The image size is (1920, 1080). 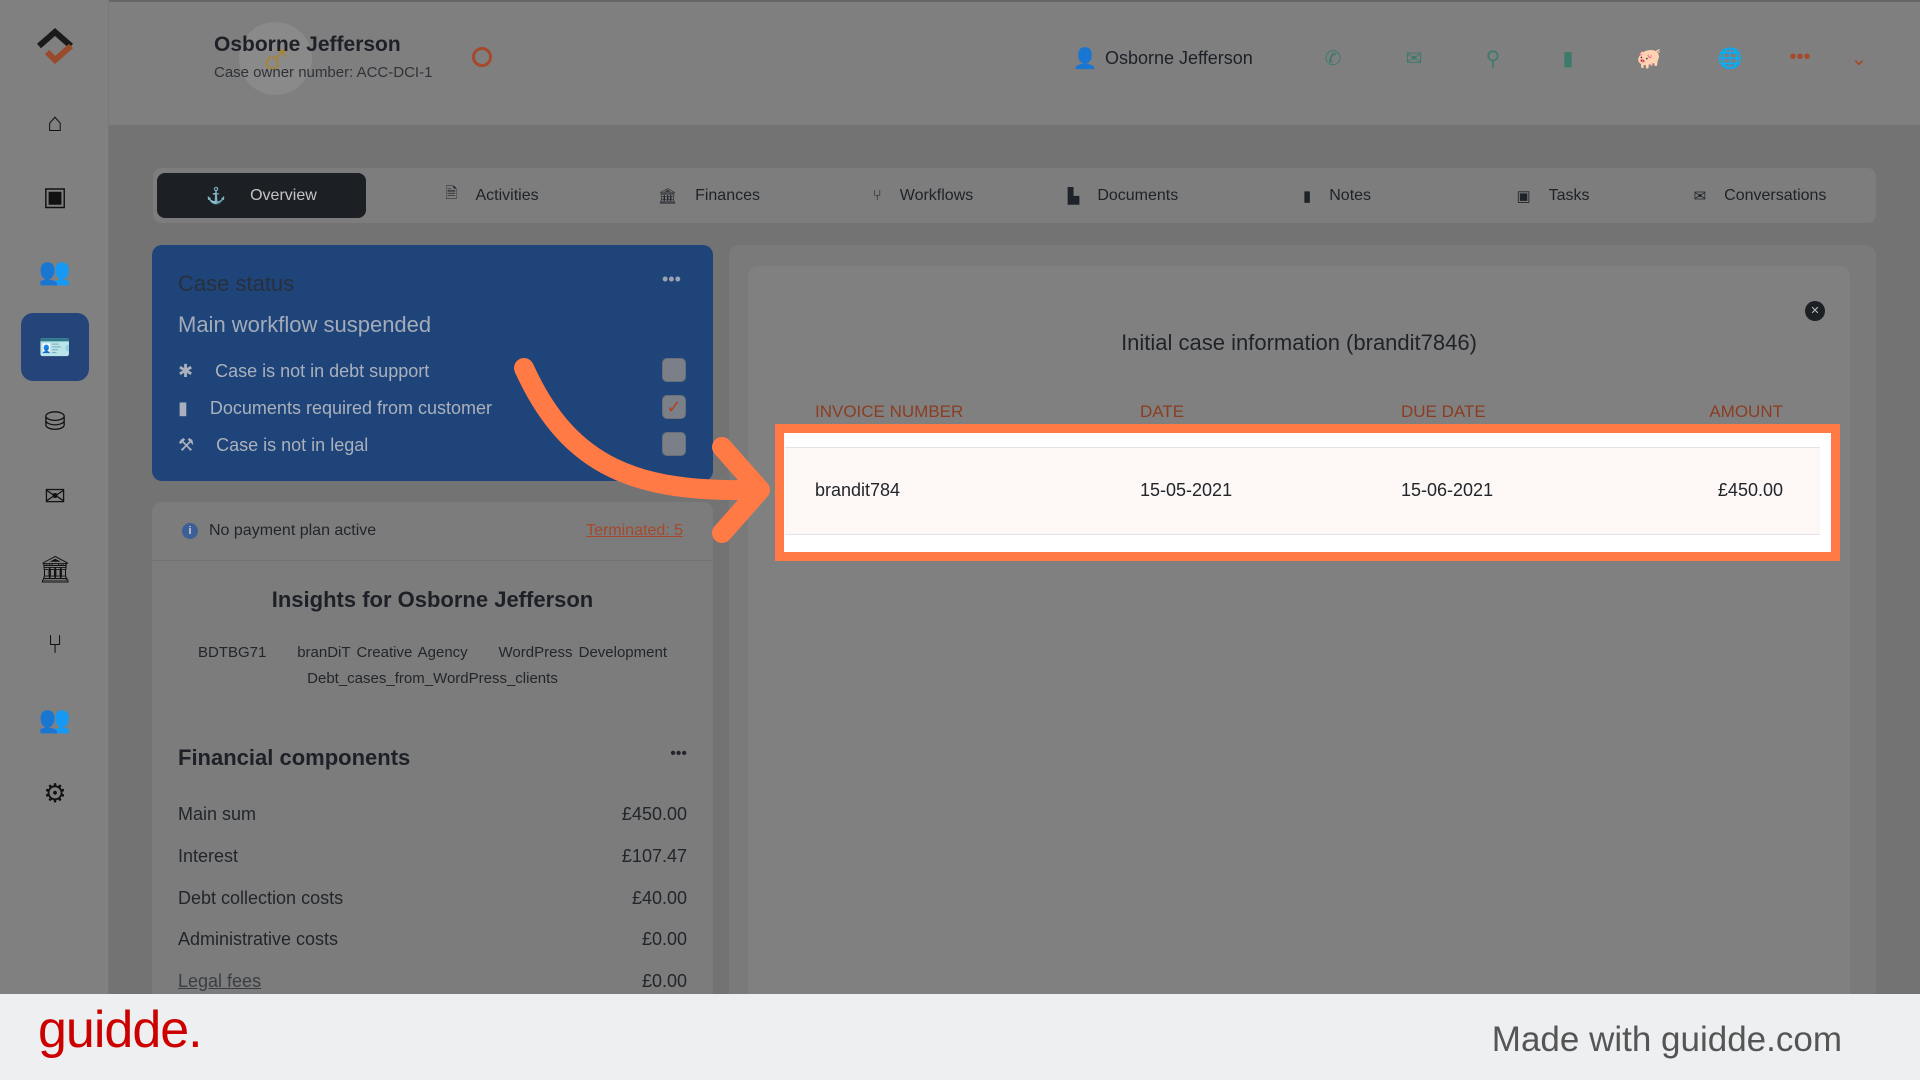 I want to click on made-with-tagline: Made with guidde.com, so click(x=1666, y=1039).